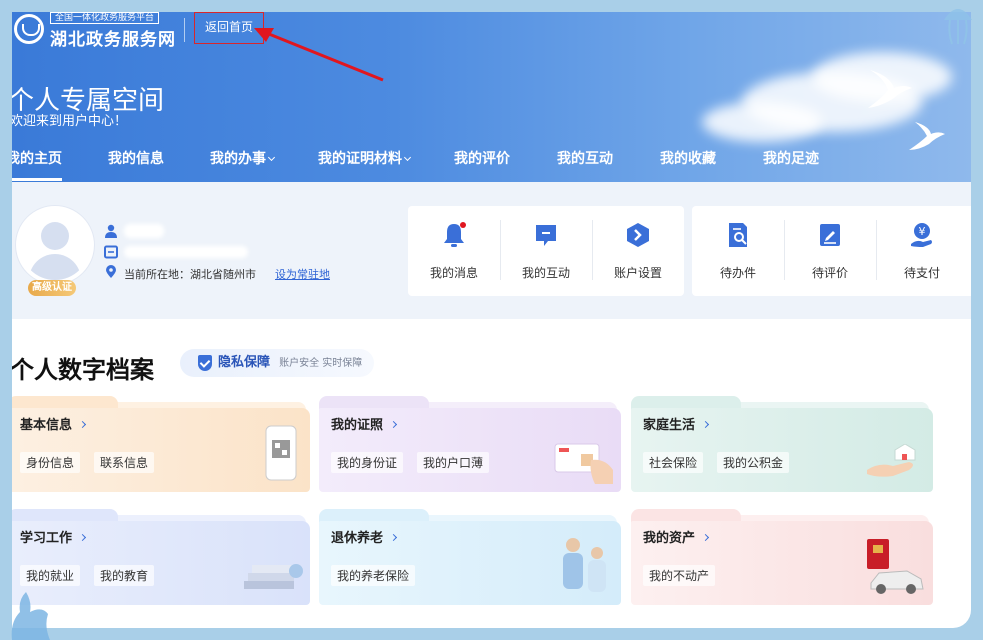 This screenshot has width=983, height=640. Describe the element at coordinates (113, 40) in the screenshot. I see `logo-title: 湖北政务服务网` at that location.